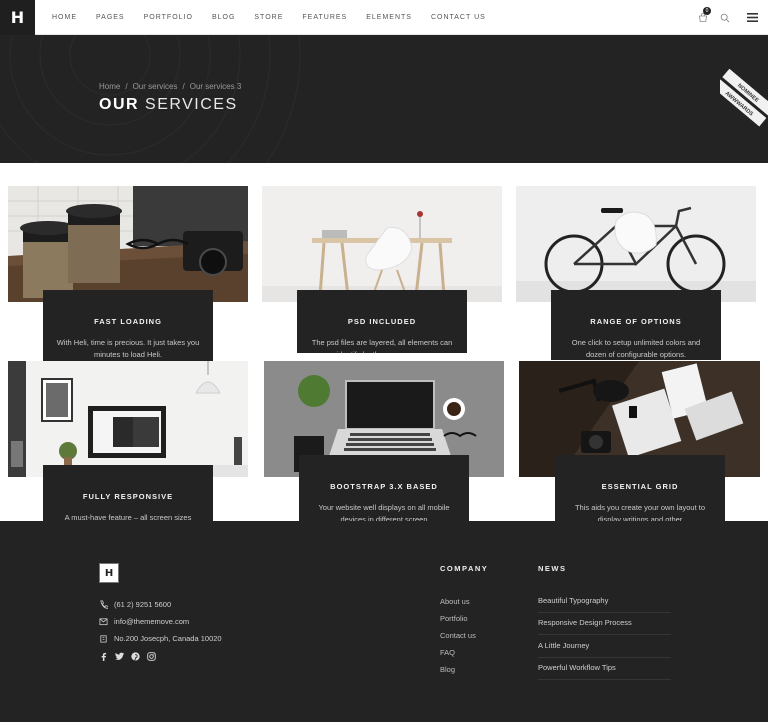 Image resolution: width=768 pixels, height=722 pixels. What do you see at coordinates (455, 601) in the screenshot?
I see `company-link-about: About us` at bounding box center [455, 601].